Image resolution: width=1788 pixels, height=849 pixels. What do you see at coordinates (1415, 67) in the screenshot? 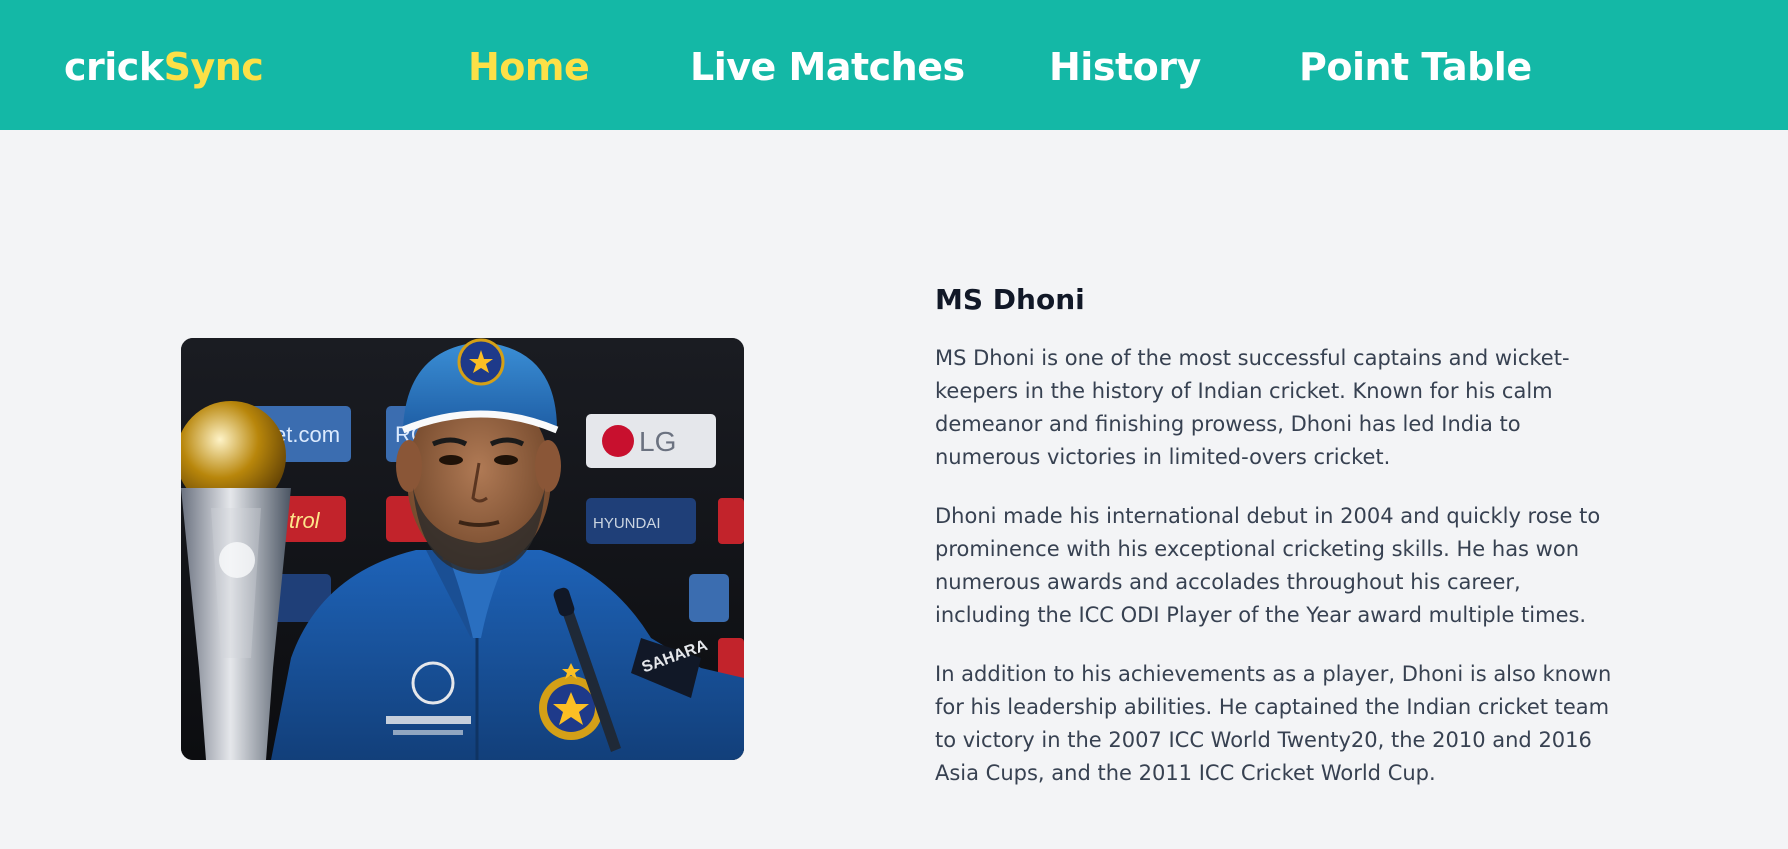
I see `nav-link-point-table: Point Table` at bounding box center [1415, 67].